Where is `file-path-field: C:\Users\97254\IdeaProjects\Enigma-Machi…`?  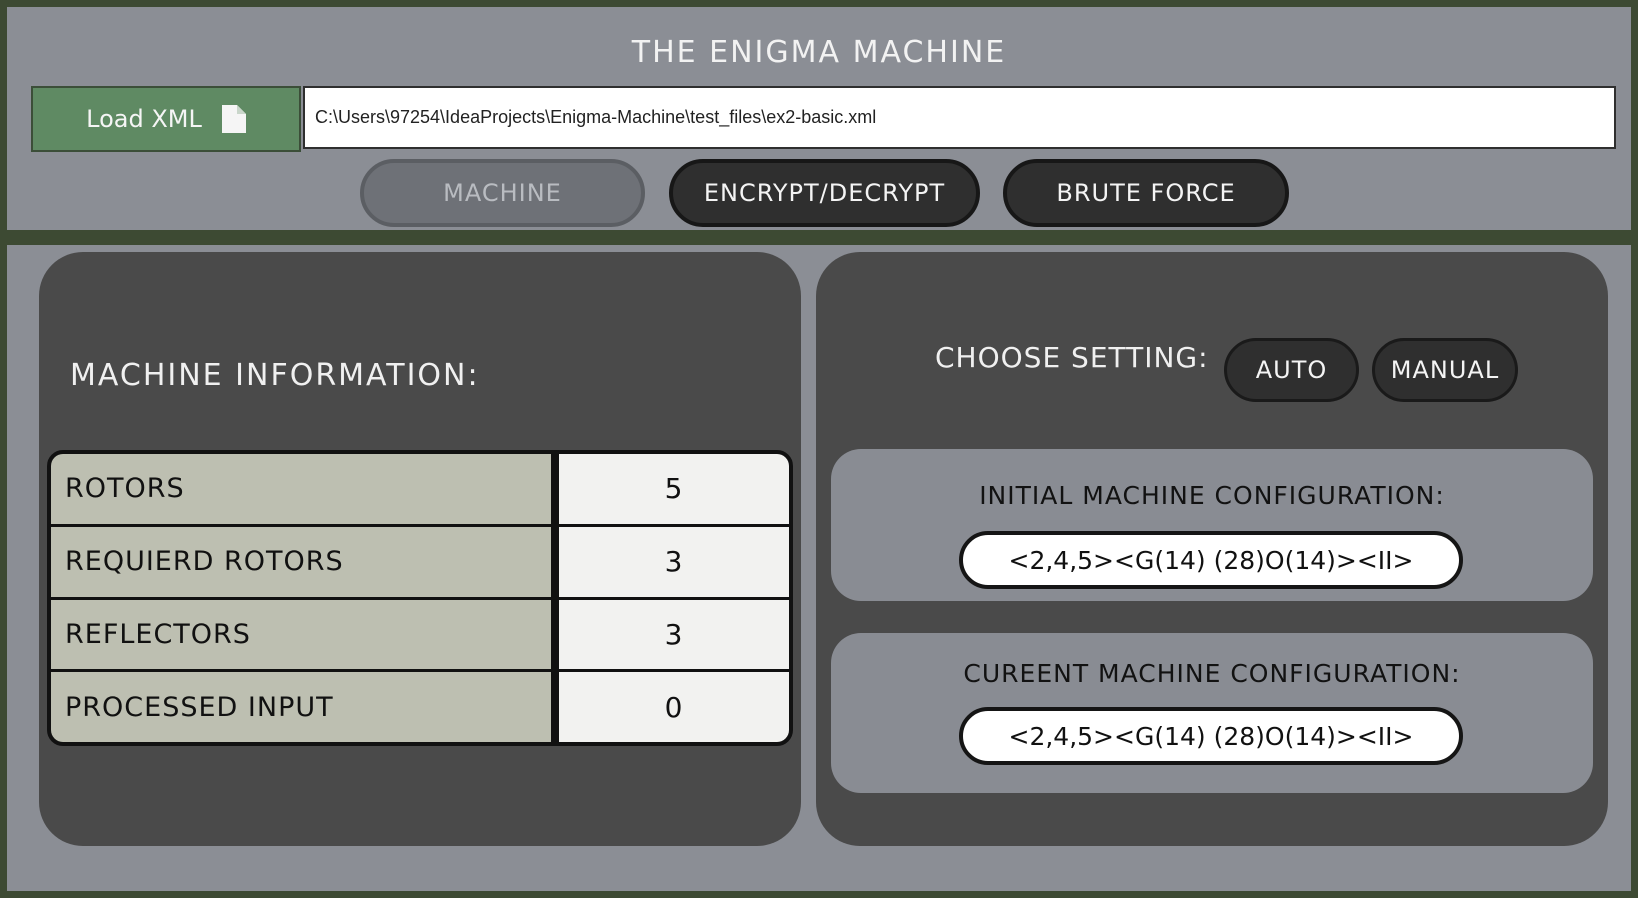
file-path-field: C:\Users\97254\IdeaProjects\Enigma-Machi… is located at coordinates (959, 117).